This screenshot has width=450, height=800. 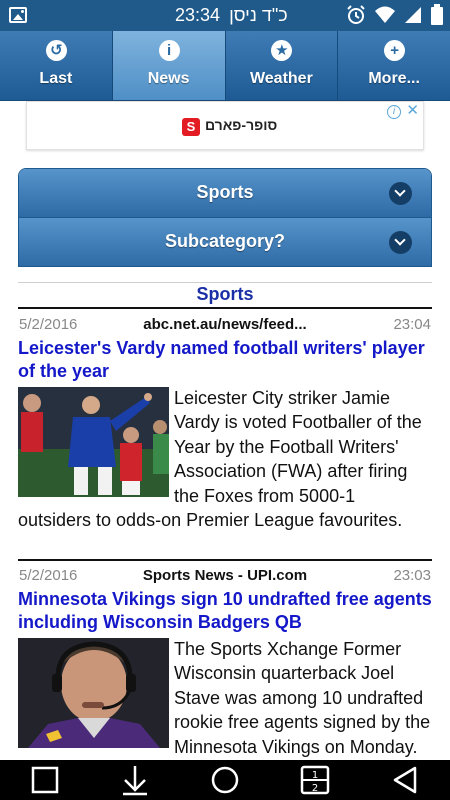 What do you see at coordinates (356, 14) in the screenshot?
I see `alarm-icon` at bounding box center [356, 14].